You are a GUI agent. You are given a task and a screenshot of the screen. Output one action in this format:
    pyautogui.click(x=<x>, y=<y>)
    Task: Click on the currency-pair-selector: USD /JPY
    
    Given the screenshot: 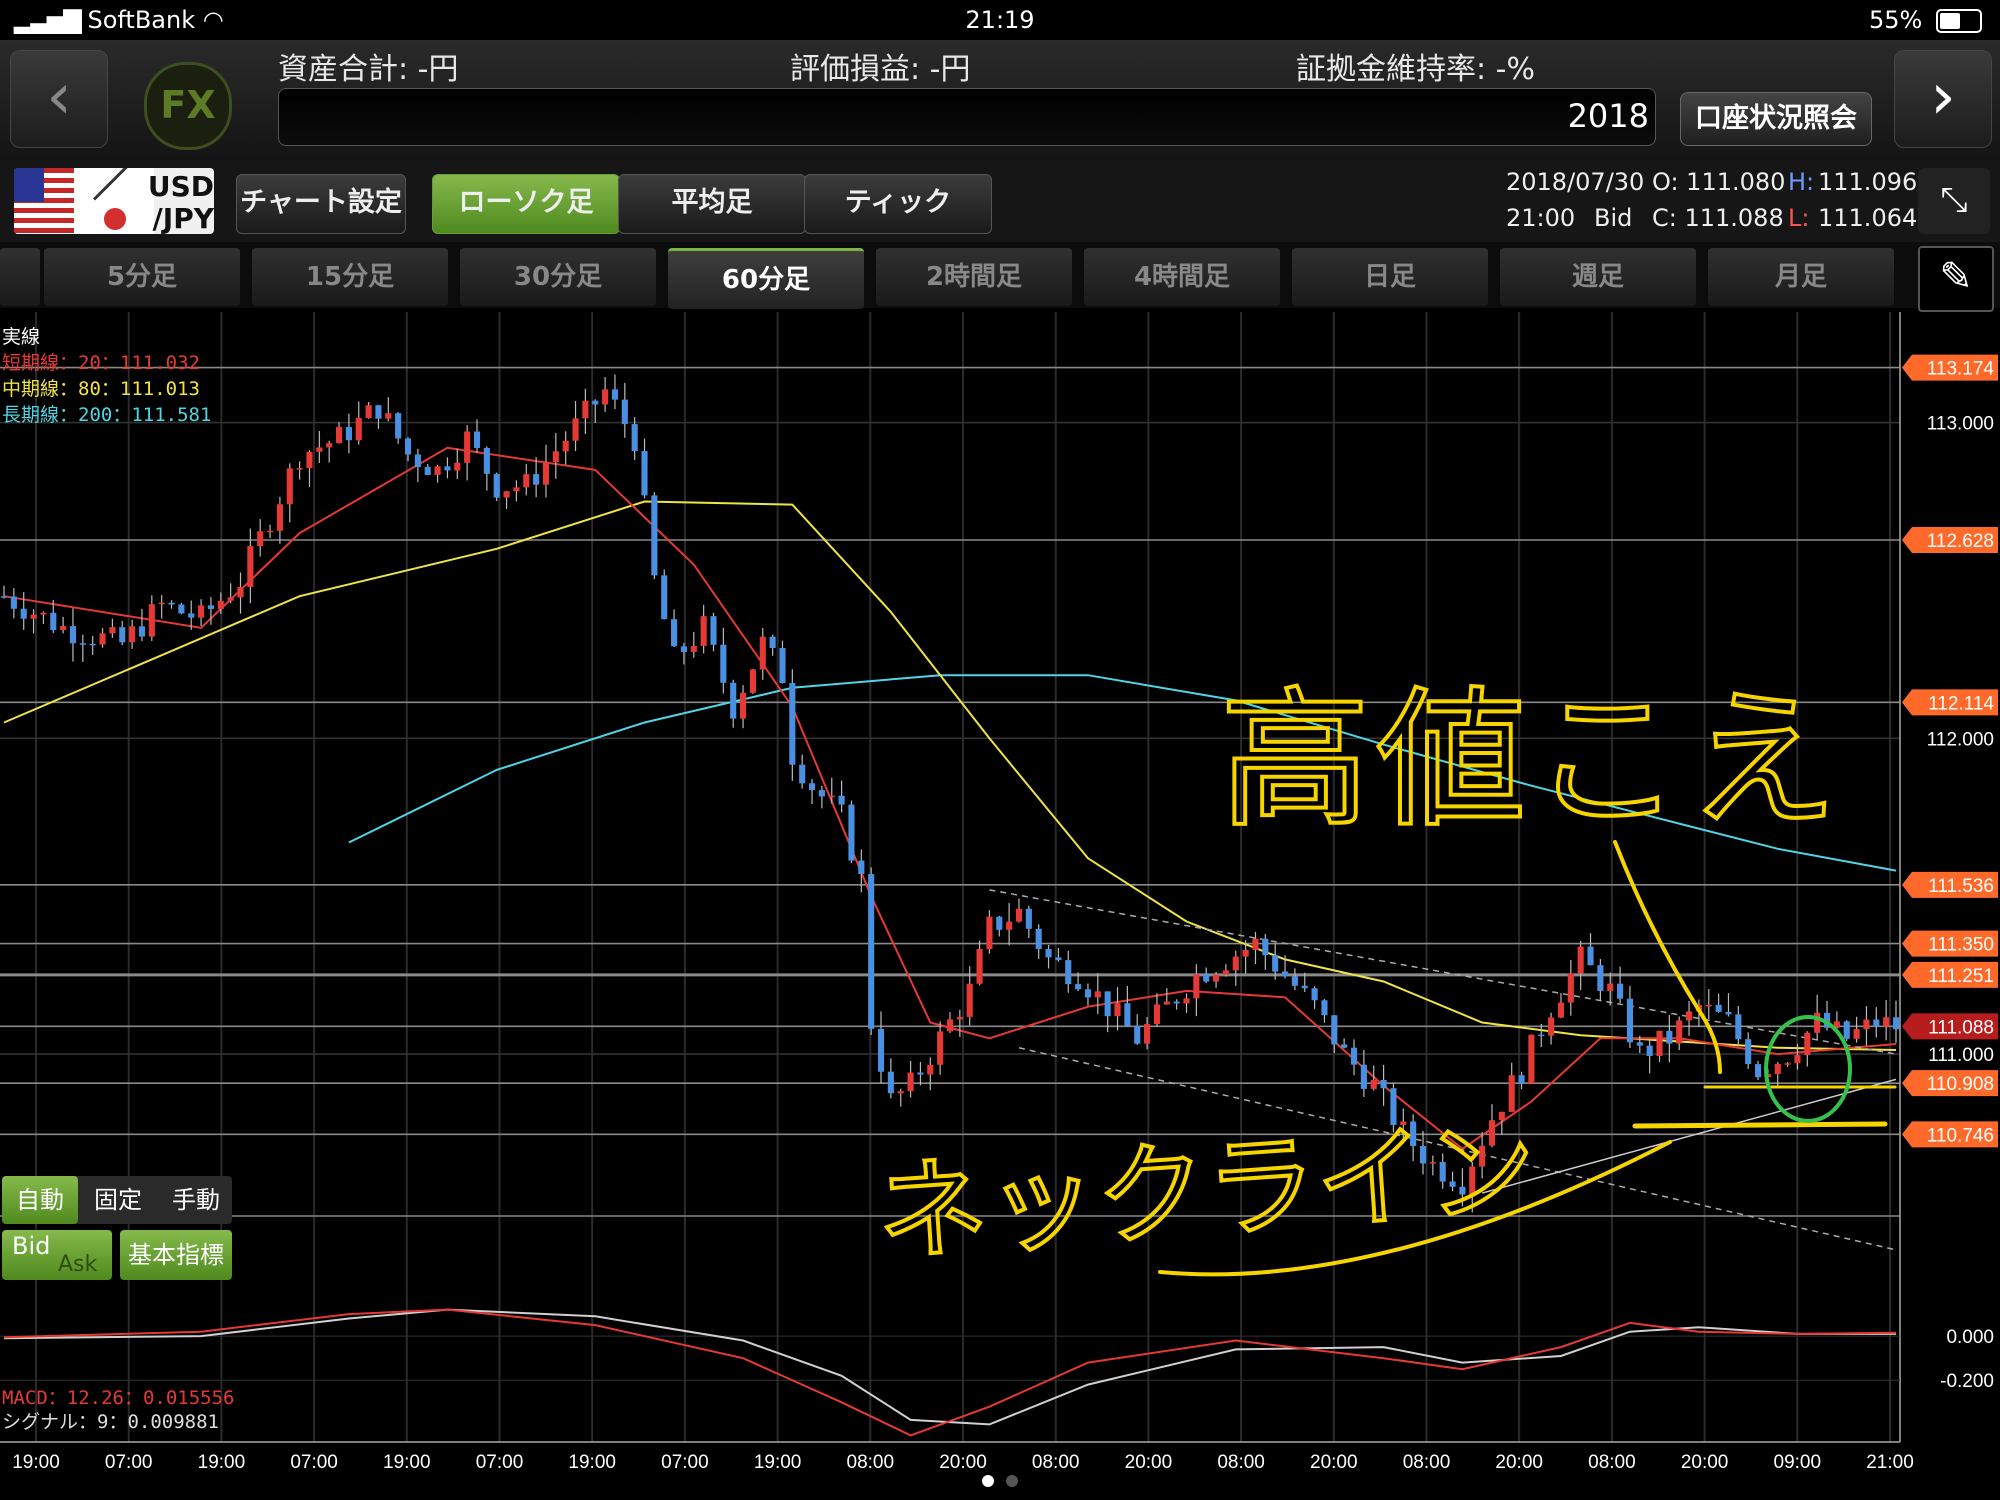 What is the action you would take?
    pyautogui.click(x=114, y=201)
    